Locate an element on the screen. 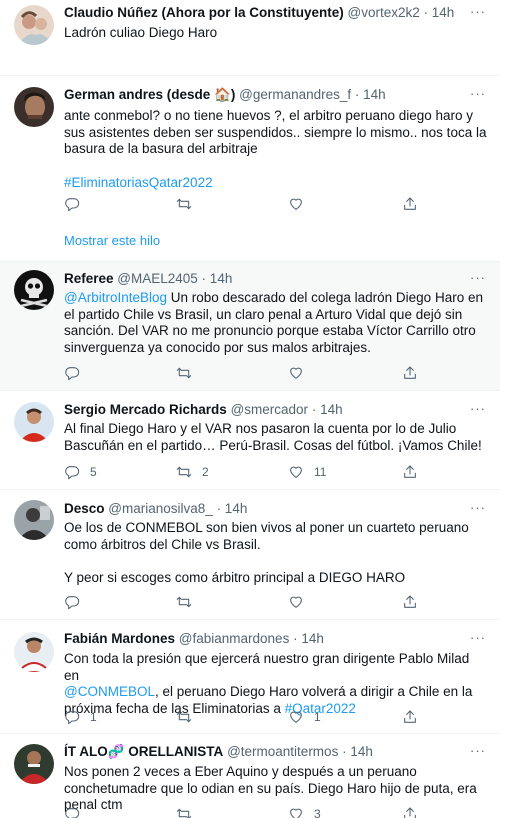  display-name: Fabián Mardones is located at coordinates (119, 638).